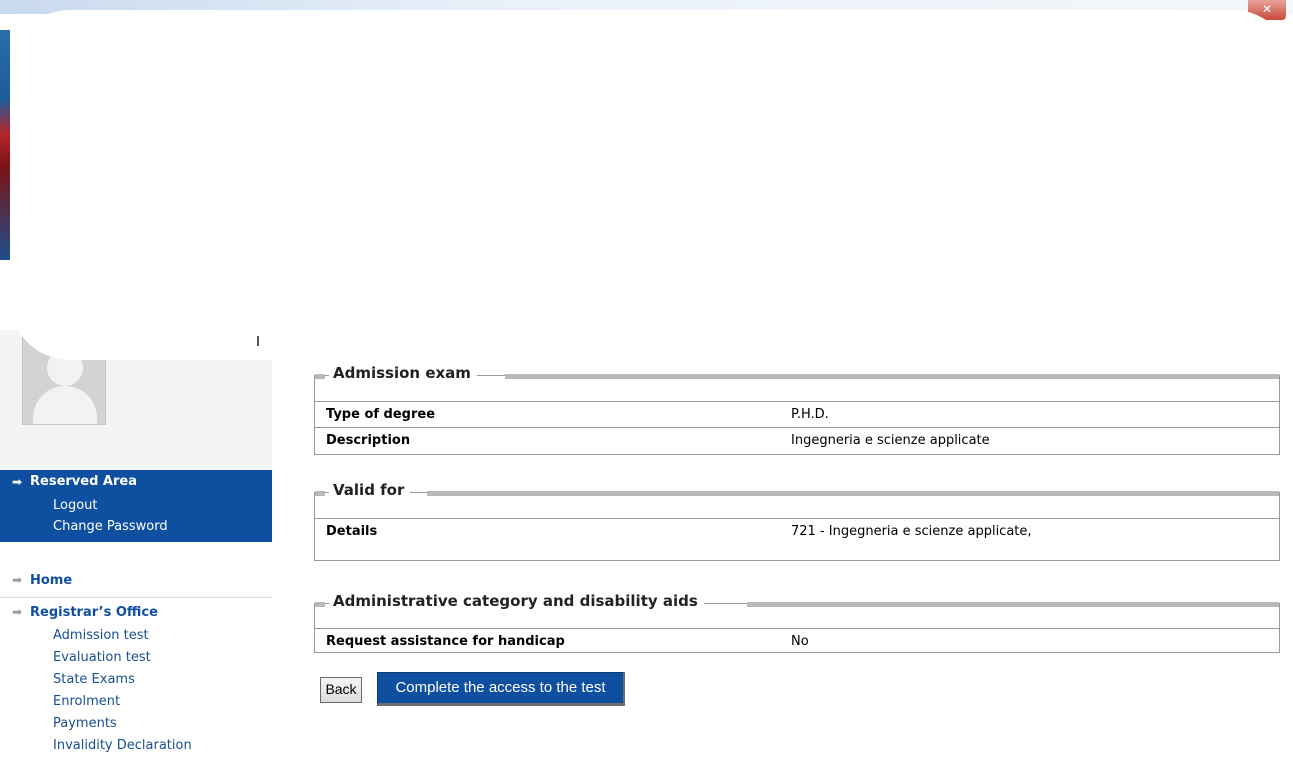 The height and width of the screenshot is (760, 1293). I want to click on admission-test-link: Admission test, so click(101, 635).